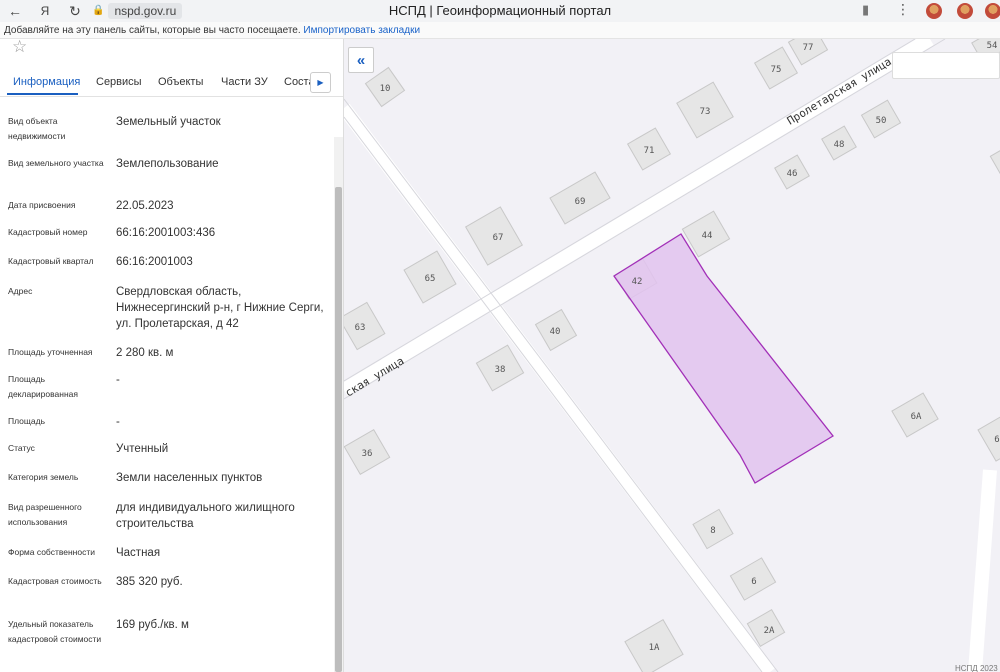 This screenshot has height=672, width=1000. What do you see at coordinates (430, 279) in the screenshot?
I see `building-number: 65` at bounding box center [430, 279].